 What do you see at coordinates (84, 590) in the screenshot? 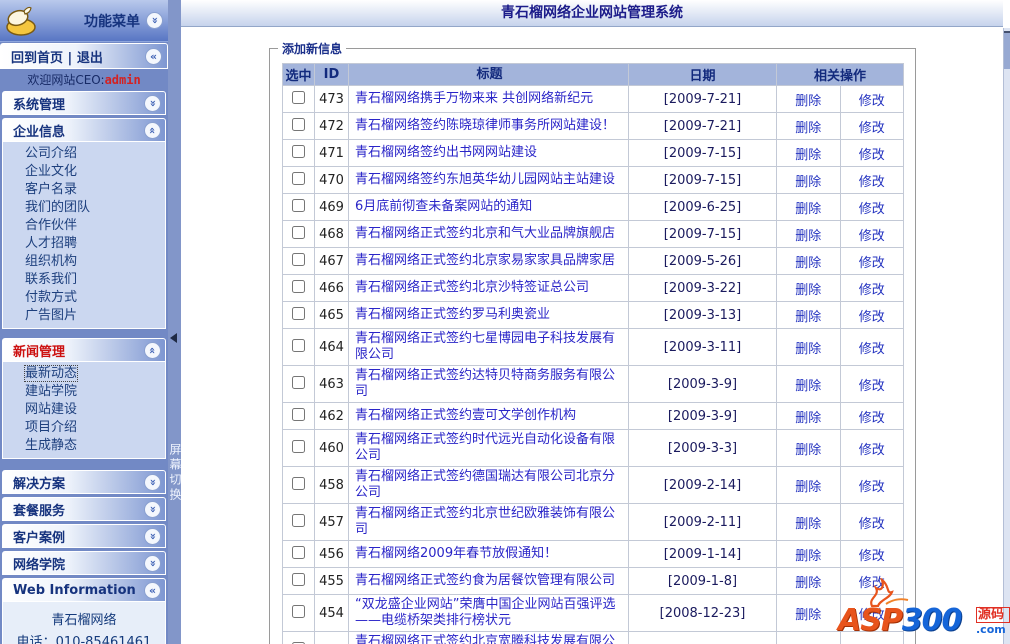
I see `sidebar-section-header: Web Information «` at bounding box center [84, 590].